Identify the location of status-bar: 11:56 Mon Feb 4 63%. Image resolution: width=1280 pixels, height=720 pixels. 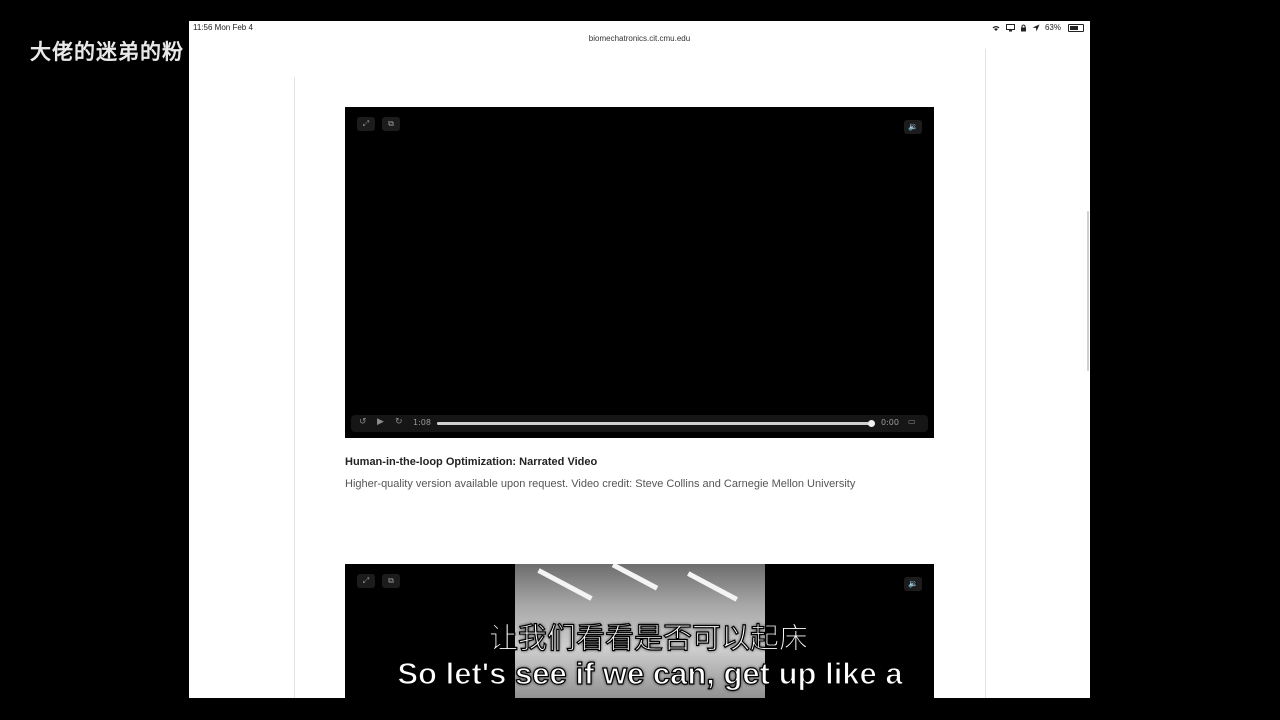
(639, 28).